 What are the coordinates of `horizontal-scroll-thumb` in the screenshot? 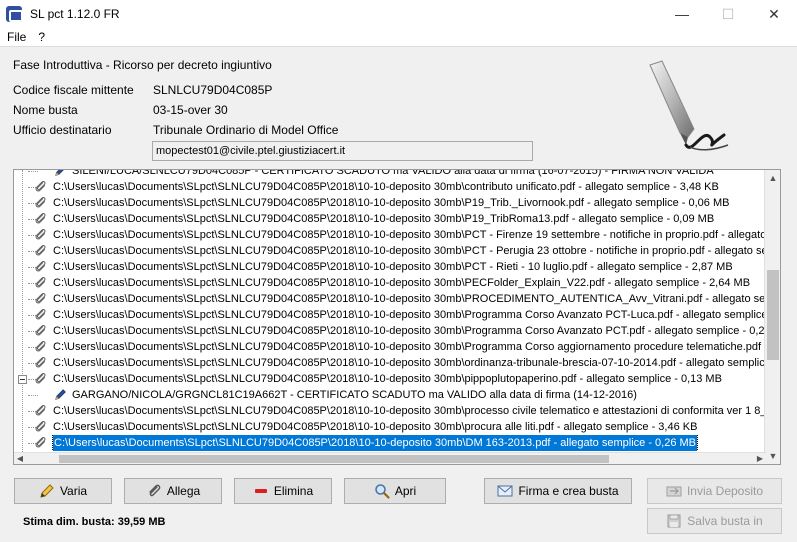 It's located at (334, 459).